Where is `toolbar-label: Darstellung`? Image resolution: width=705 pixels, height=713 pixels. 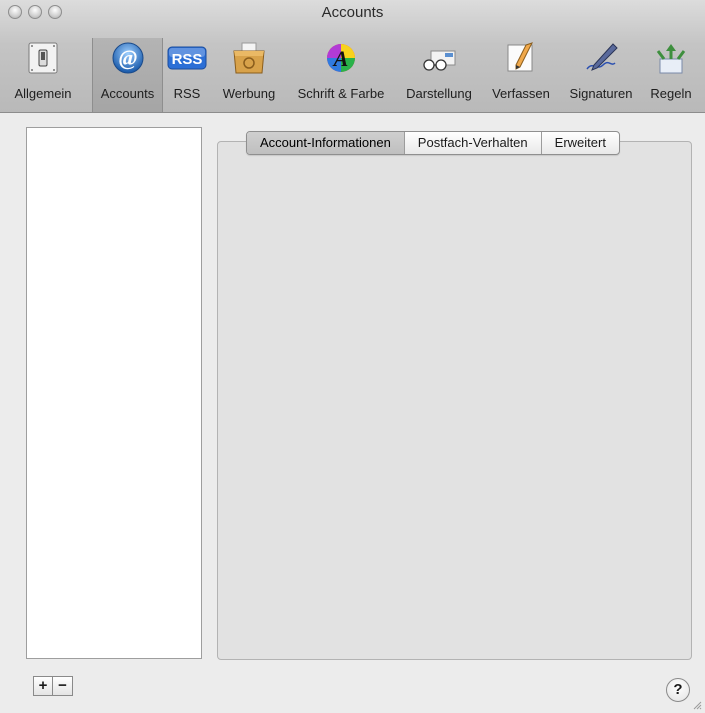
toolbar-label: Darstellung is located at coordinates (439, 93).